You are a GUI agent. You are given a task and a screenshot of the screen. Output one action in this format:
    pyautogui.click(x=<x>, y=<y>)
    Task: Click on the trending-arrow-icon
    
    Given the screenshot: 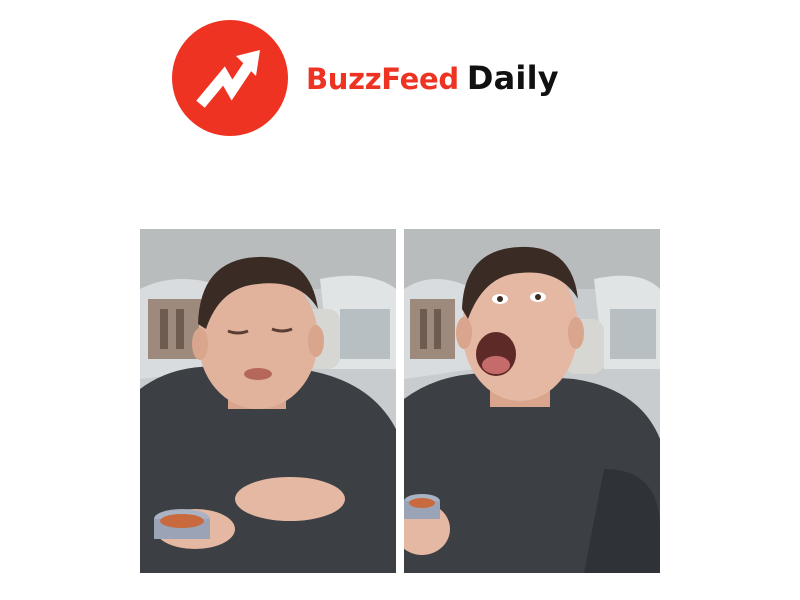 What is the action you would take?
    pyautogui.click(x=230, y=78)
    